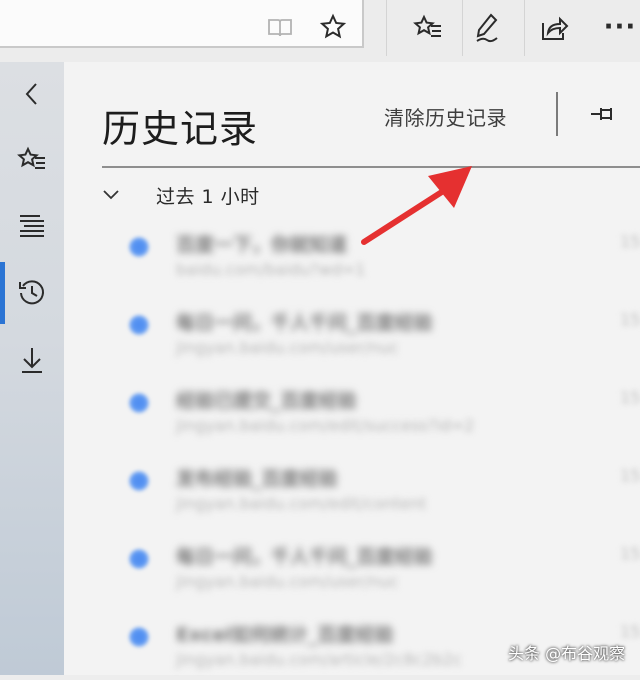 The image size is (640, 680). What do you see at coordinates (257, 479) in the screenshot?
I see `entry-title: 发布经验_百度经验` at bounding box center [257, 479].